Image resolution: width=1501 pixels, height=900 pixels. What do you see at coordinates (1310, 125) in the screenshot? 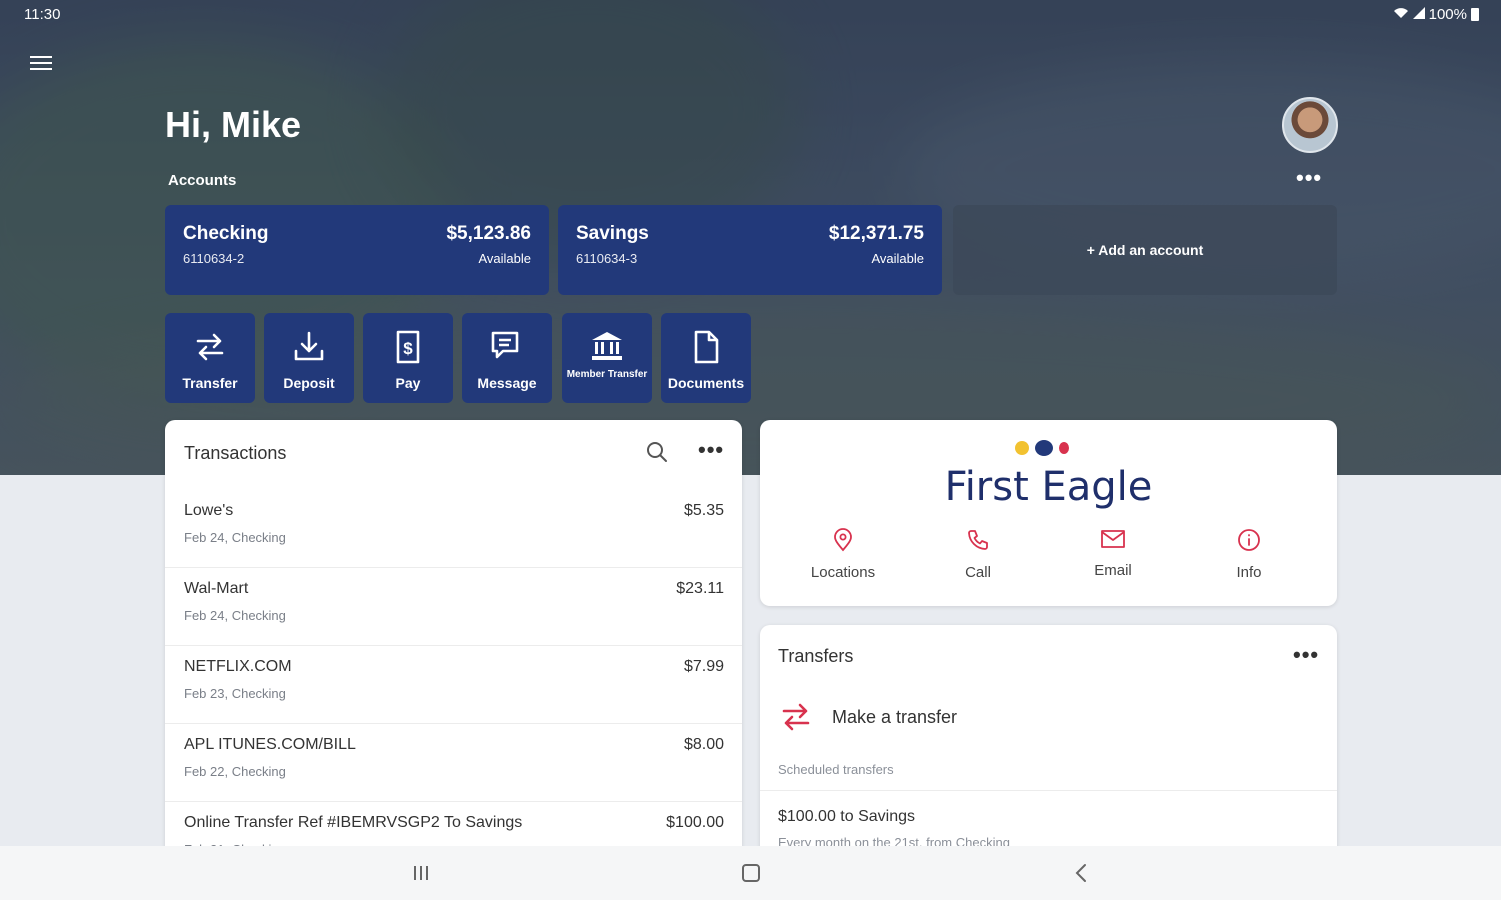
I see `avatar` at bounding box center [1310, 125].